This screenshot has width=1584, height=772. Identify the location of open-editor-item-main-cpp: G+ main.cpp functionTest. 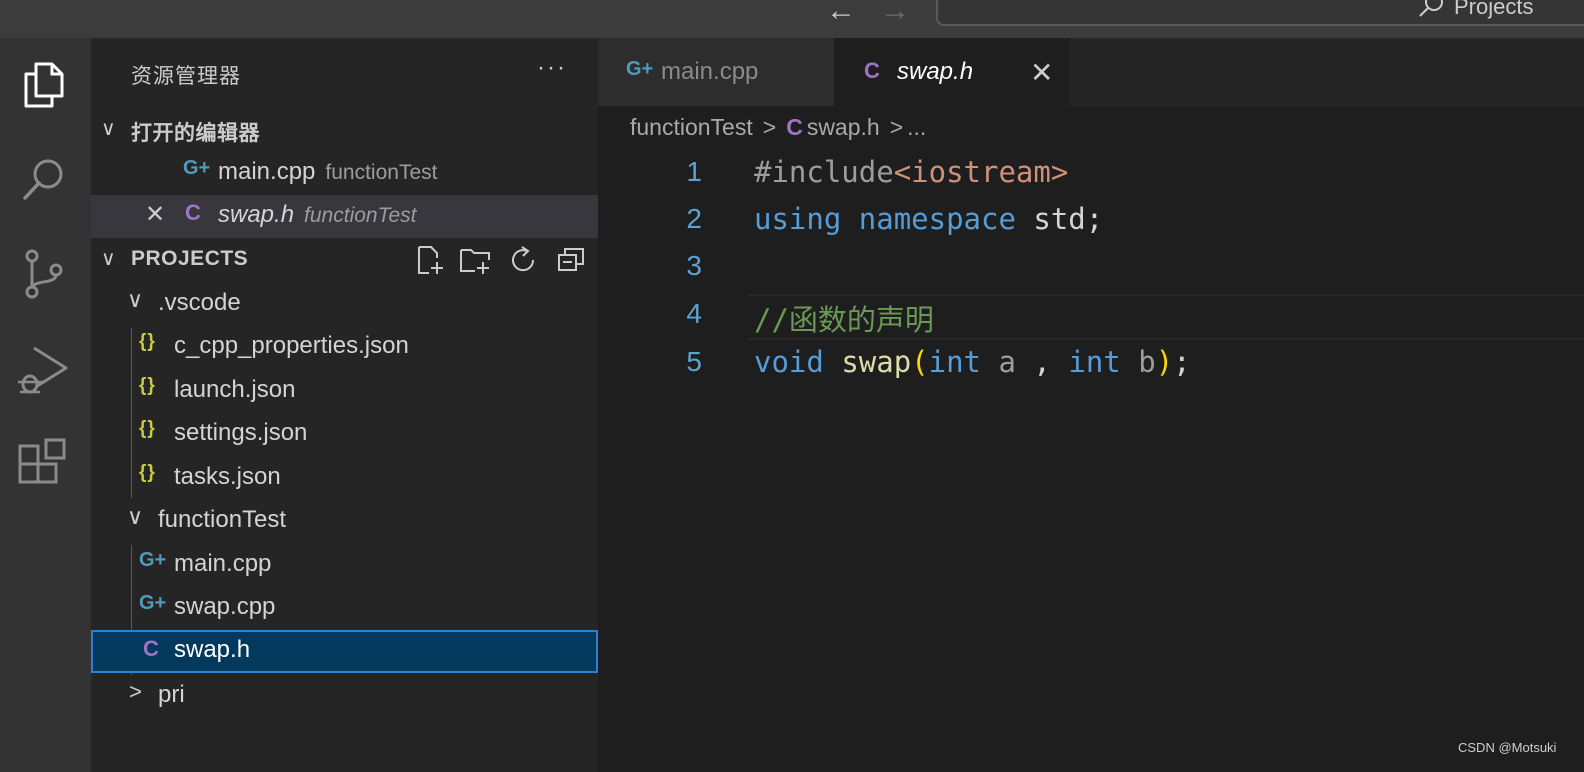
(344, 173).